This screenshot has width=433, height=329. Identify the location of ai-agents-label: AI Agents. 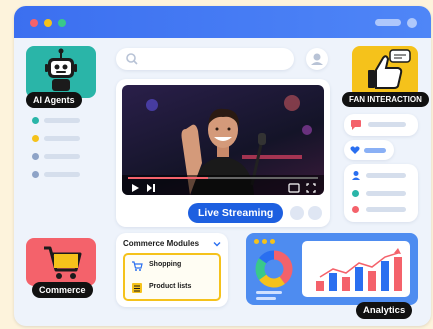
(54, 100).